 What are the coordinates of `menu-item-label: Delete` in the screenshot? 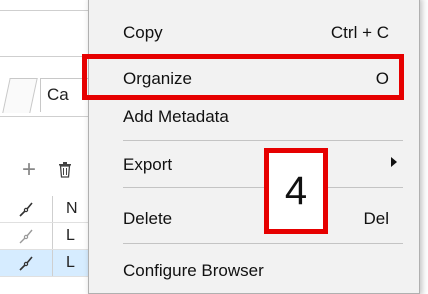 It's located at (148, 218).